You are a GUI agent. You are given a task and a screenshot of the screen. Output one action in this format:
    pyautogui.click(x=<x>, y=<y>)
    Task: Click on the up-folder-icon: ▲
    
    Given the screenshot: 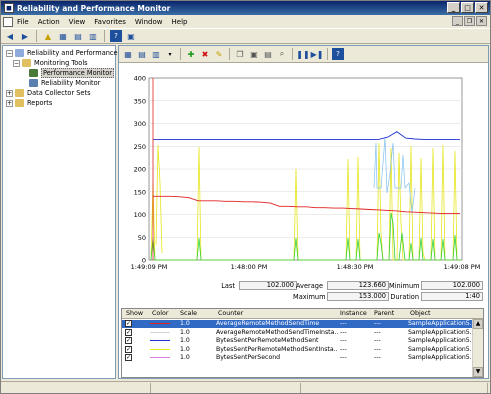 What is the action you would take?
    pyautogui.click(x=48, y=36)
    